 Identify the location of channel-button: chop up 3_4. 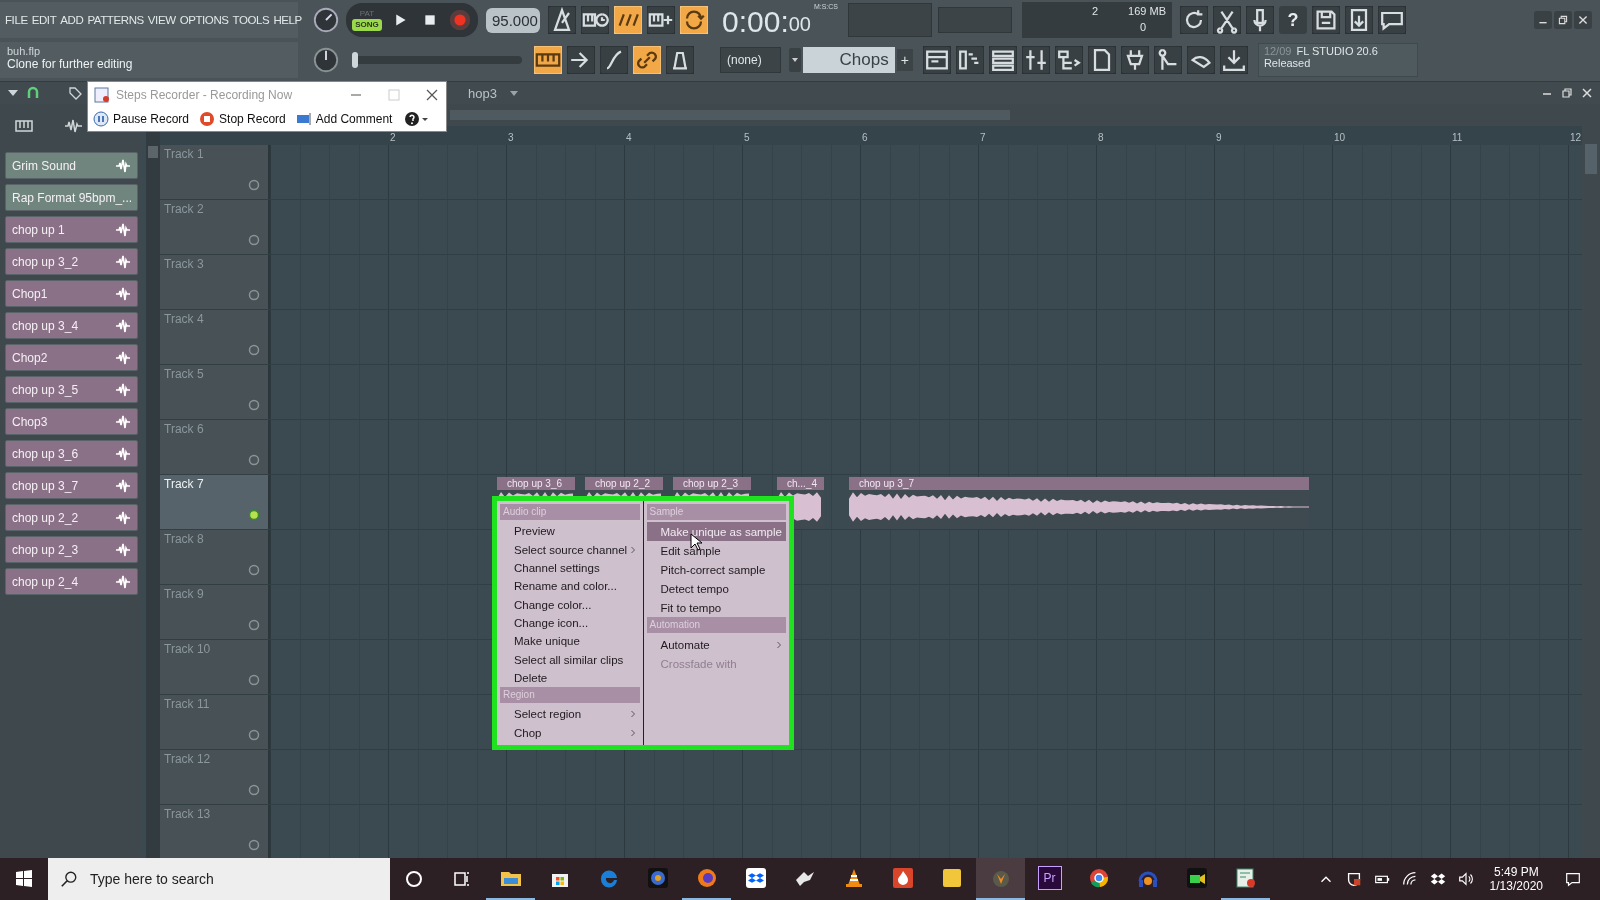
(71, 325).